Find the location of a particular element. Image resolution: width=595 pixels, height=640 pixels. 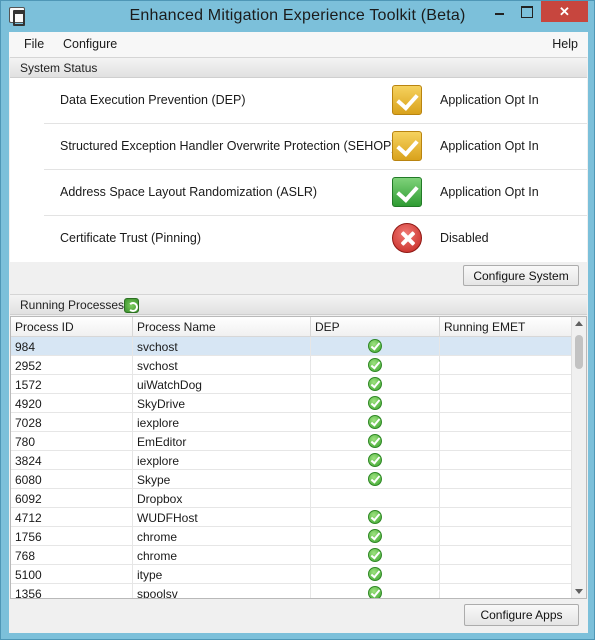

process-name-cell: iexplore is located at coordinates (222, 422).